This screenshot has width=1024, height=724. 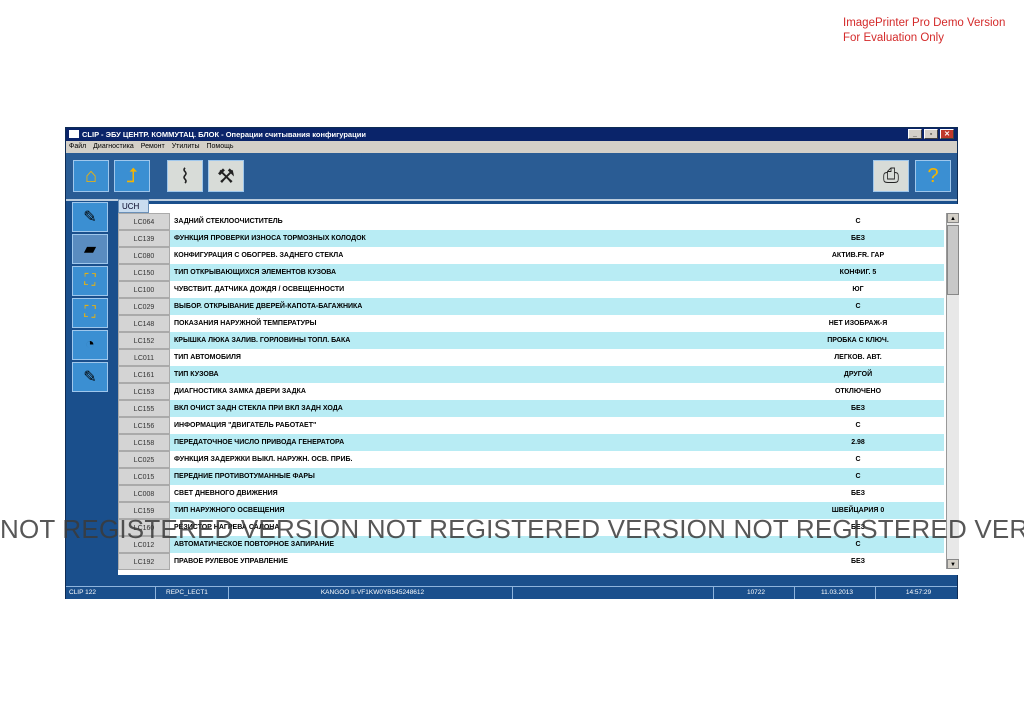 What do you see at coordinates (144, 374) in the screenshot?
I see `param-code: LC161` at bounding box center [144, 374].